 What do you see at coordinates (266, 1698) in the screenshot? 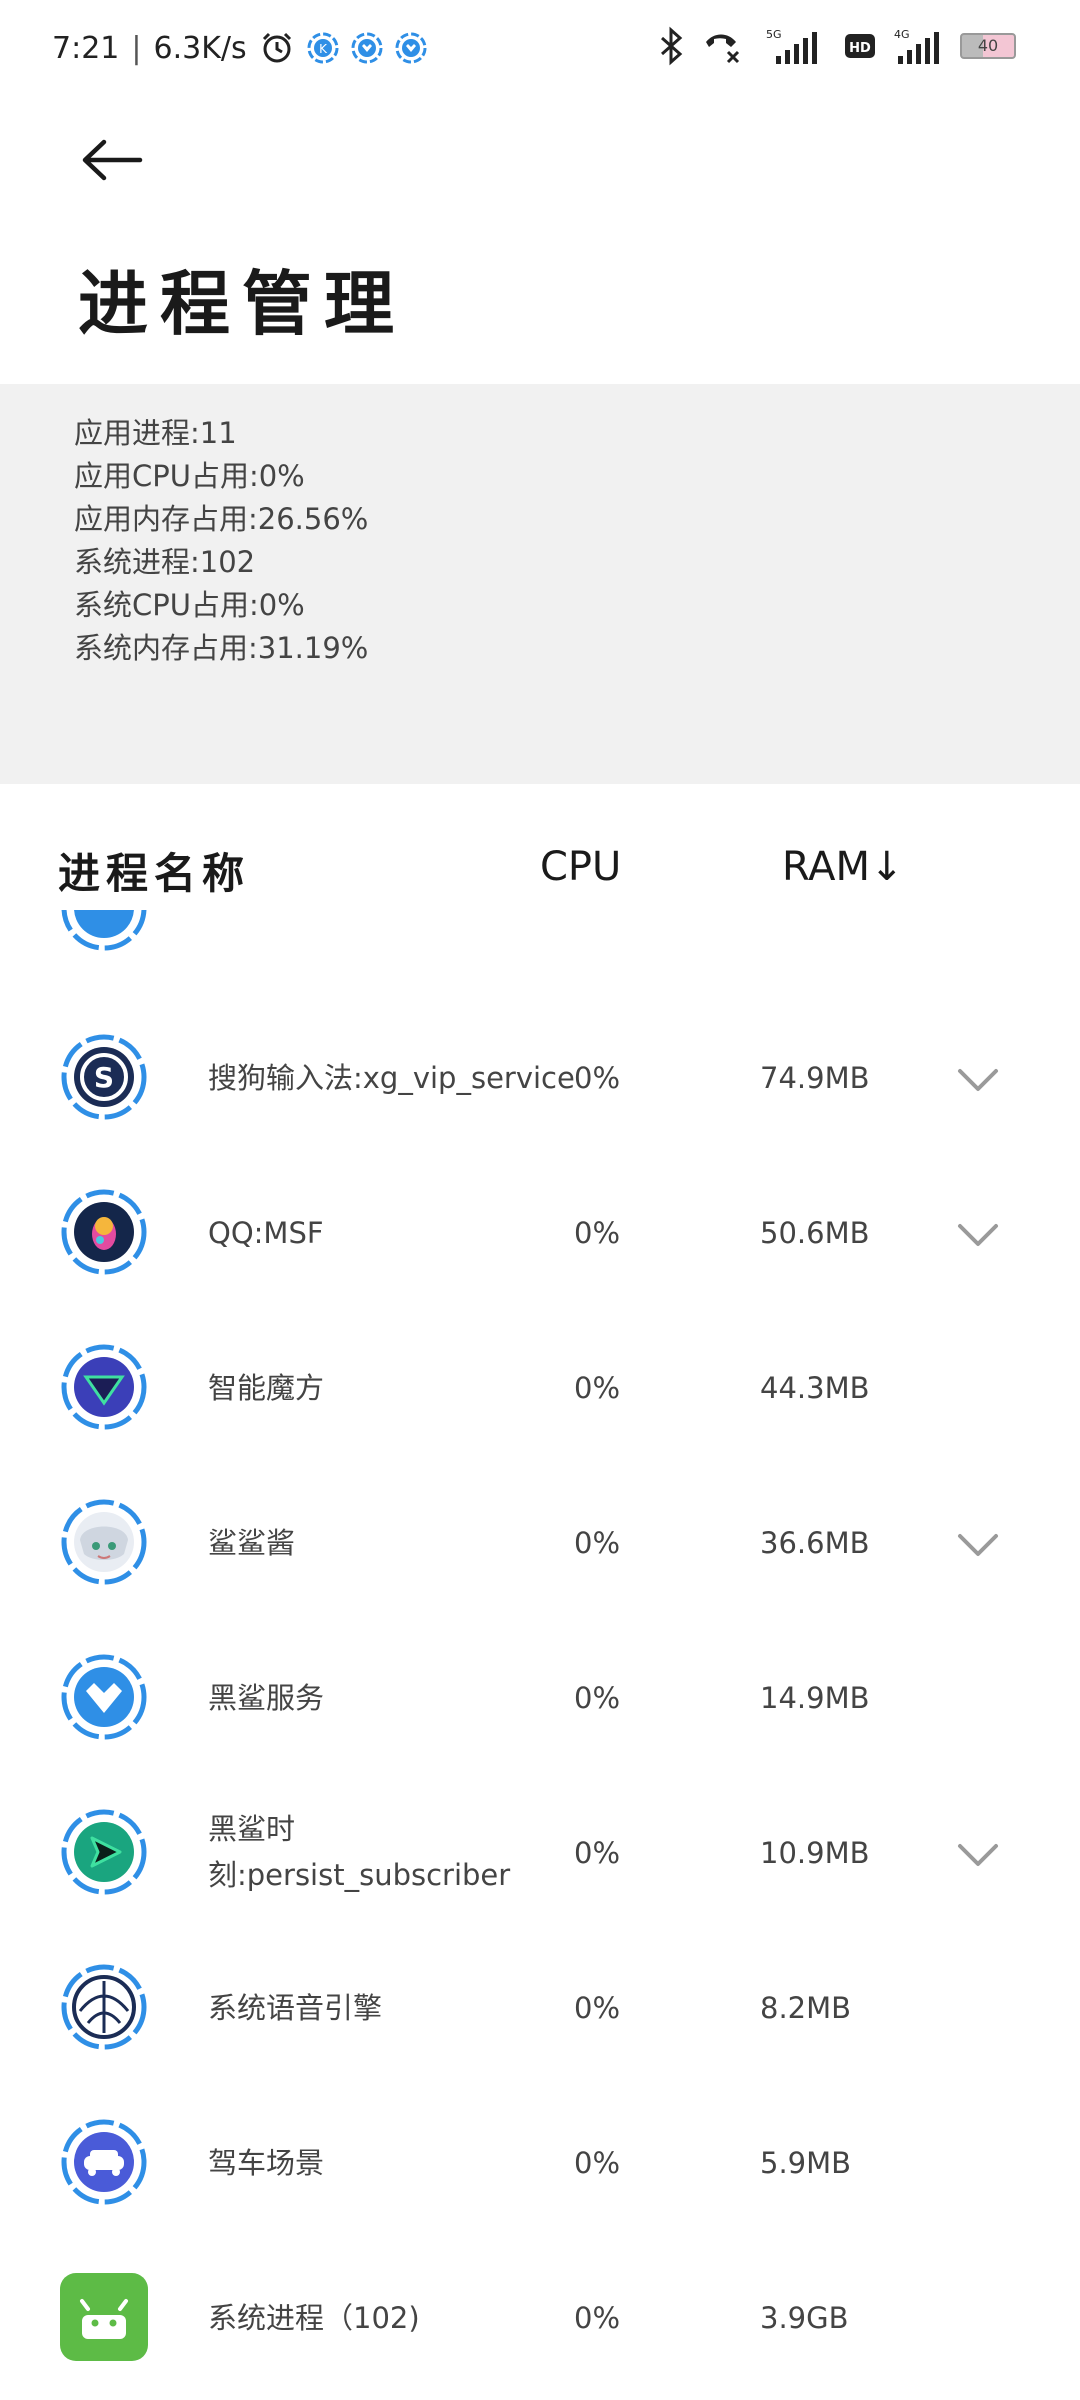
I see `process-name: 黑鲨服务` at bounding box center [266, 1698].